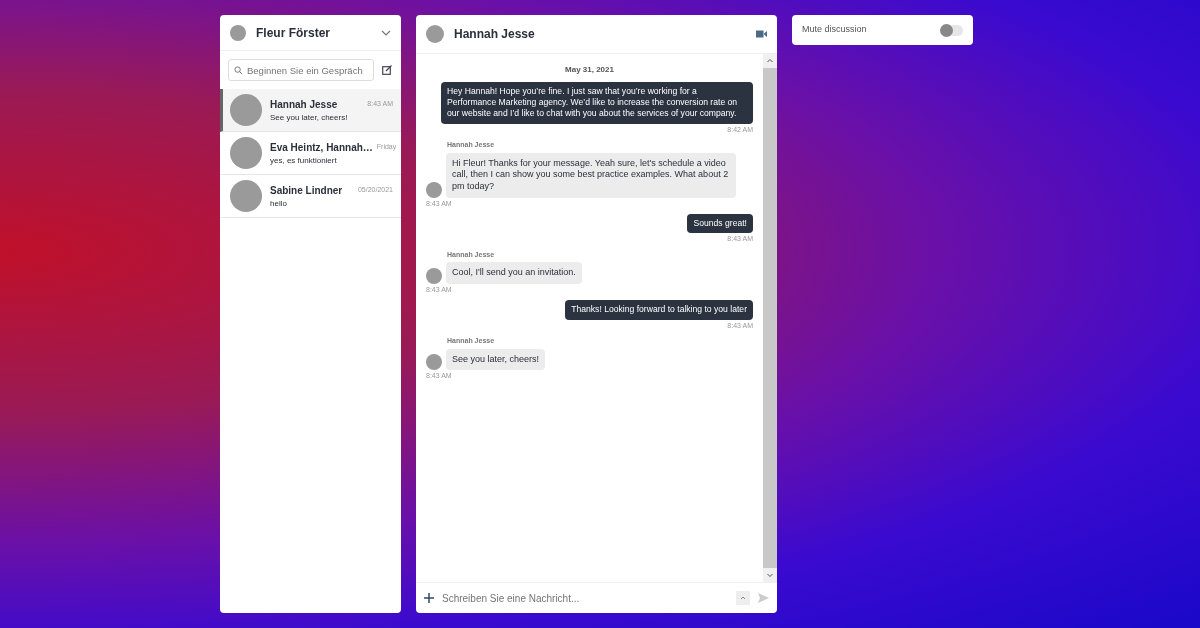 The height and width of the screenshot is (628, 1200). What do you see at coordinates (386, 32) in the screenshot?
I see `chevron-down-icon` at bounding box center [386, 32].